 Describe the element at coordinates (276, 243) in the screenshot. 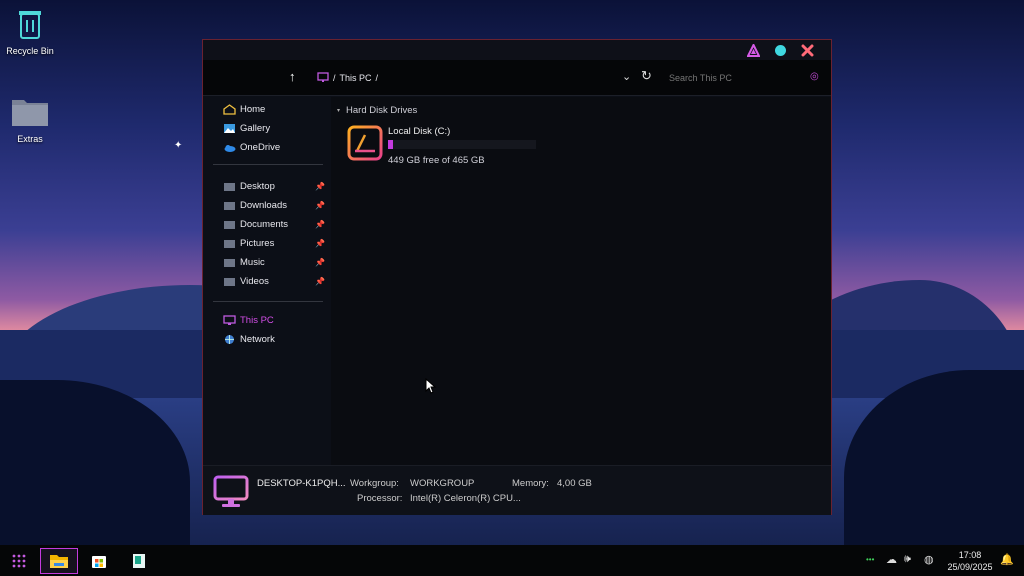

I see `sidebar-item-pictures: Pictures 📌` at that location.